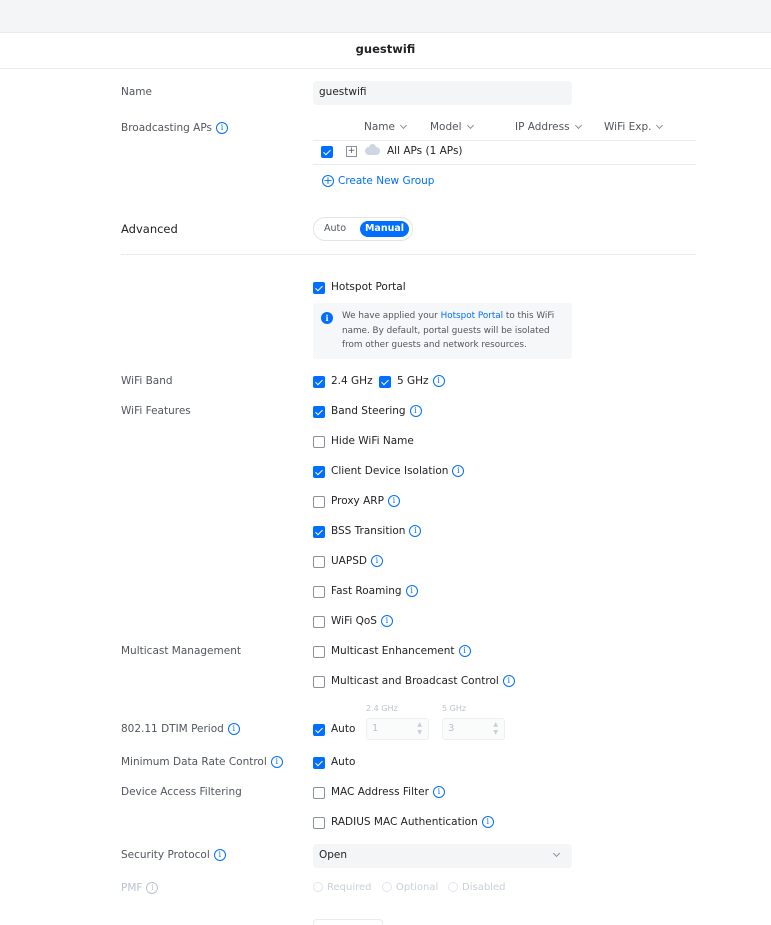 This screenshot has width=771, height=925. What do you see at coordinates (385, 16) in the screenshot?
I see `top-bar` at bounding box center [385, 16].